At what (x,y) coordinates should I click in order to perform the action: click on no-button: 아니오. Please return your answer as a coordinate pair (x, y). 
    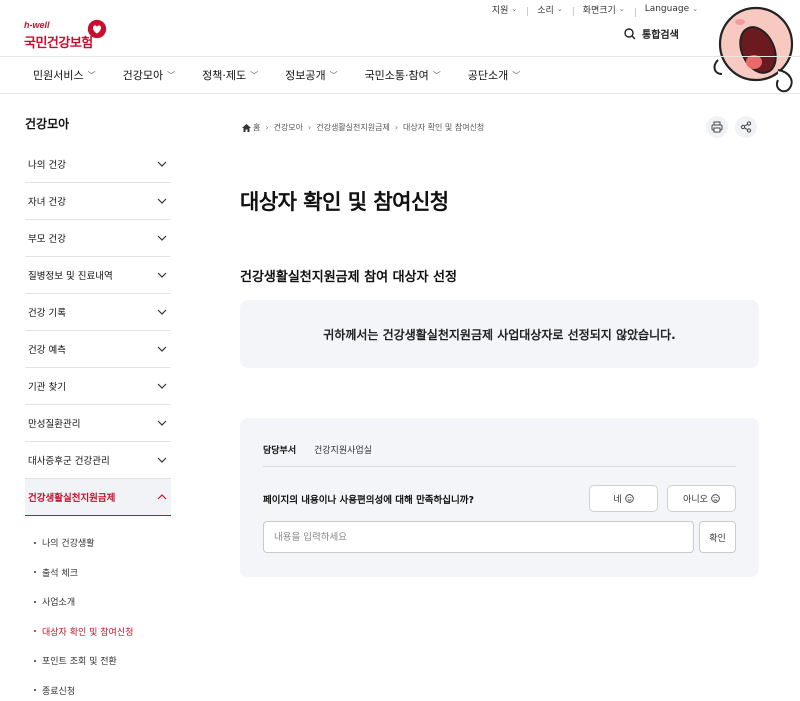
    Looking at the image, I should click on (701, 498).